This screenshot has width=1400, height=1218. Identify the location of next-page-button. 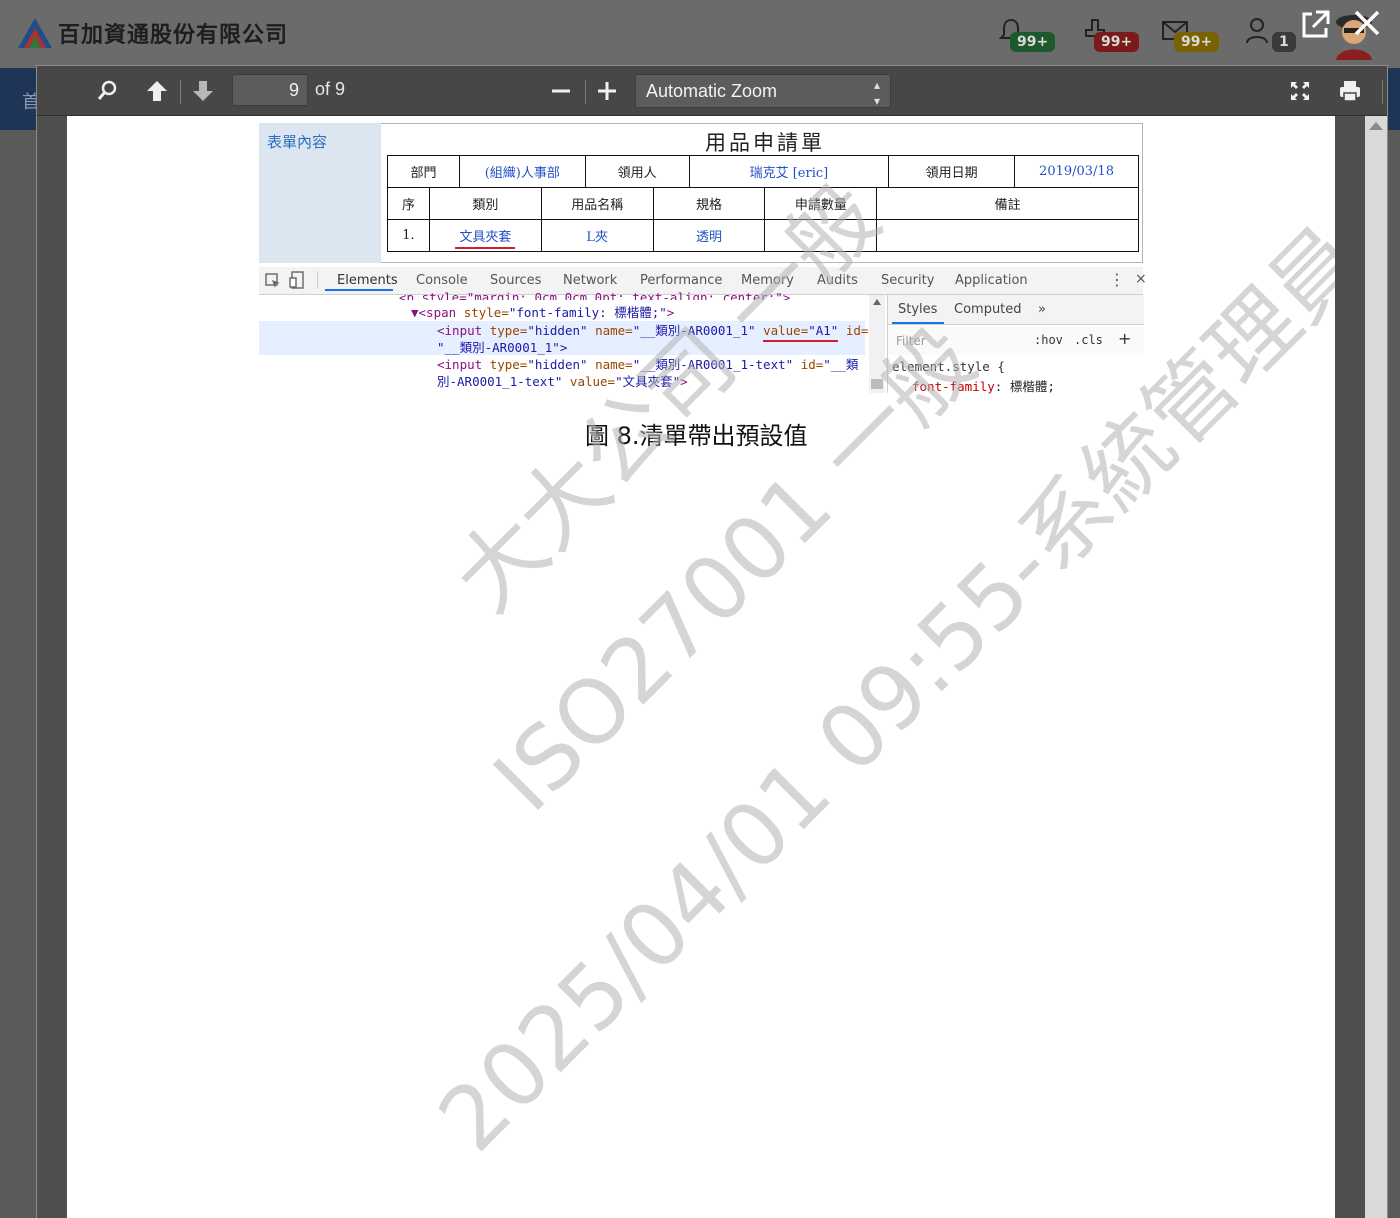
(203, 91).